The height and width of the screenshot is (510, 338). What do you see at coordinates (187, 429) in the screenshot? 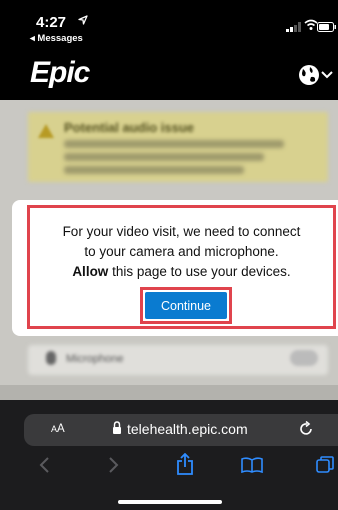
I see `url-text: telehealth.epic.com` at bounding box center [187, 429].